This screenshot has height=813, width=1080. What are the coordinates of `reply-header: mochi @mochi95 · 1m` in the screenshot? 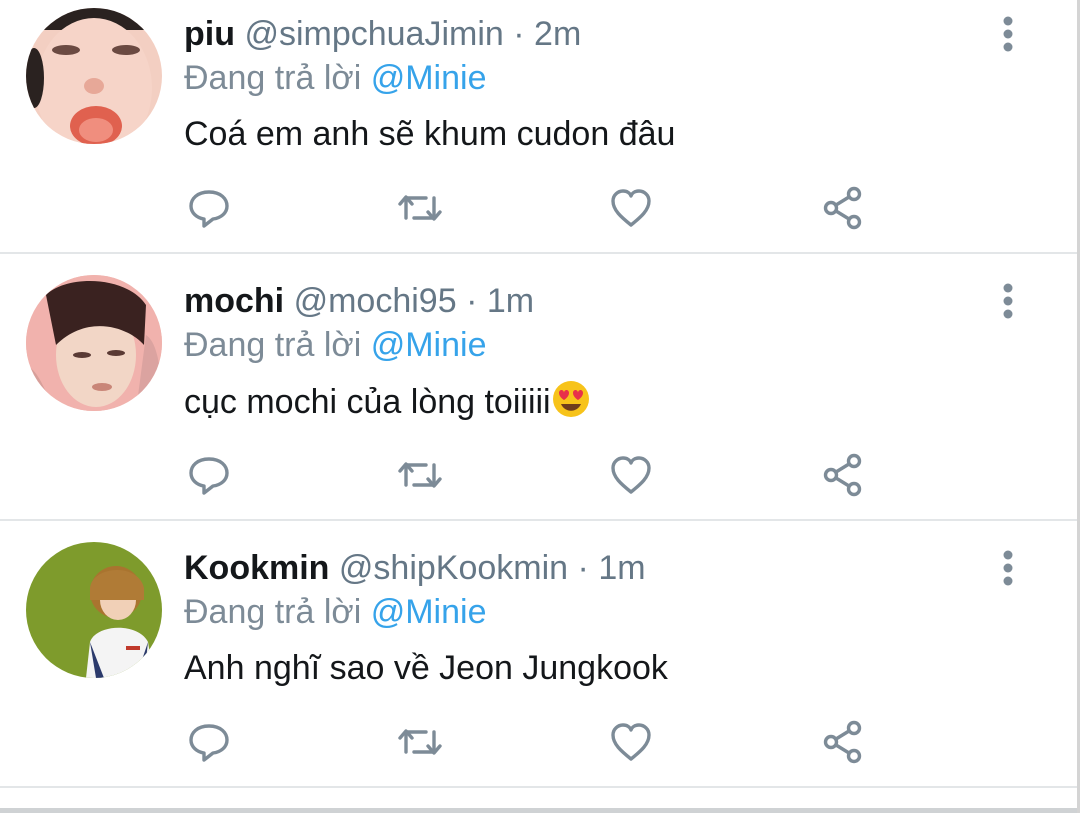 It's located at (359, 301).